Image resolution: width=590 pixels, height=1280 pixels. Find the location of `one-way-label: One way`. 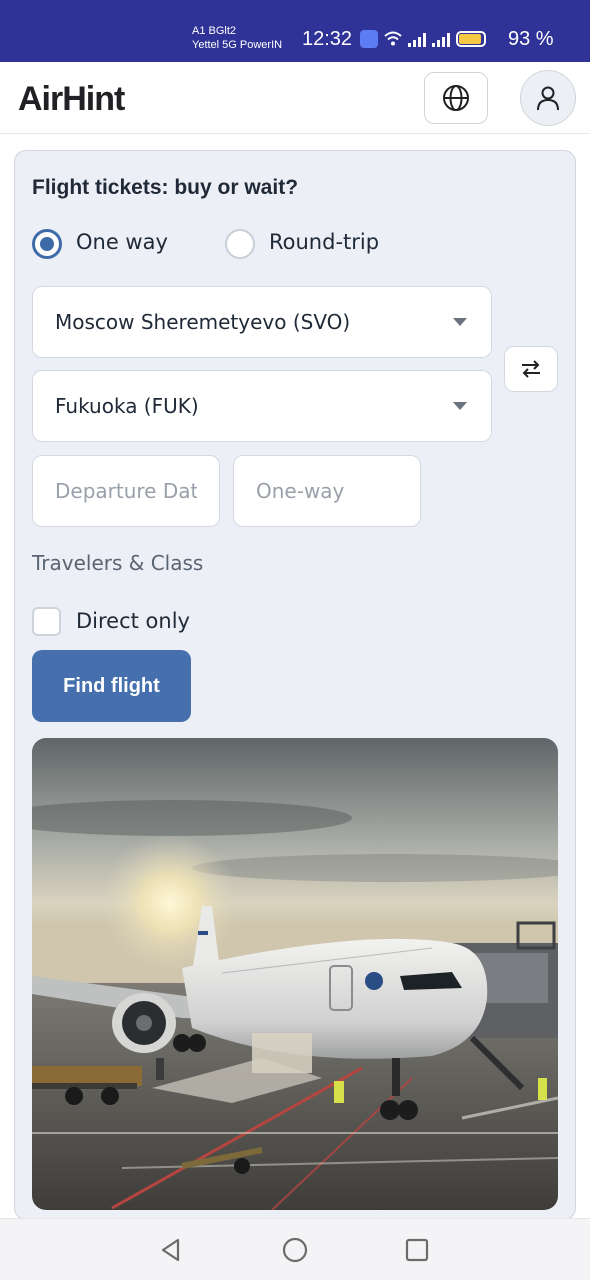

one-way-label: One way is located at coordinates (122, 242).